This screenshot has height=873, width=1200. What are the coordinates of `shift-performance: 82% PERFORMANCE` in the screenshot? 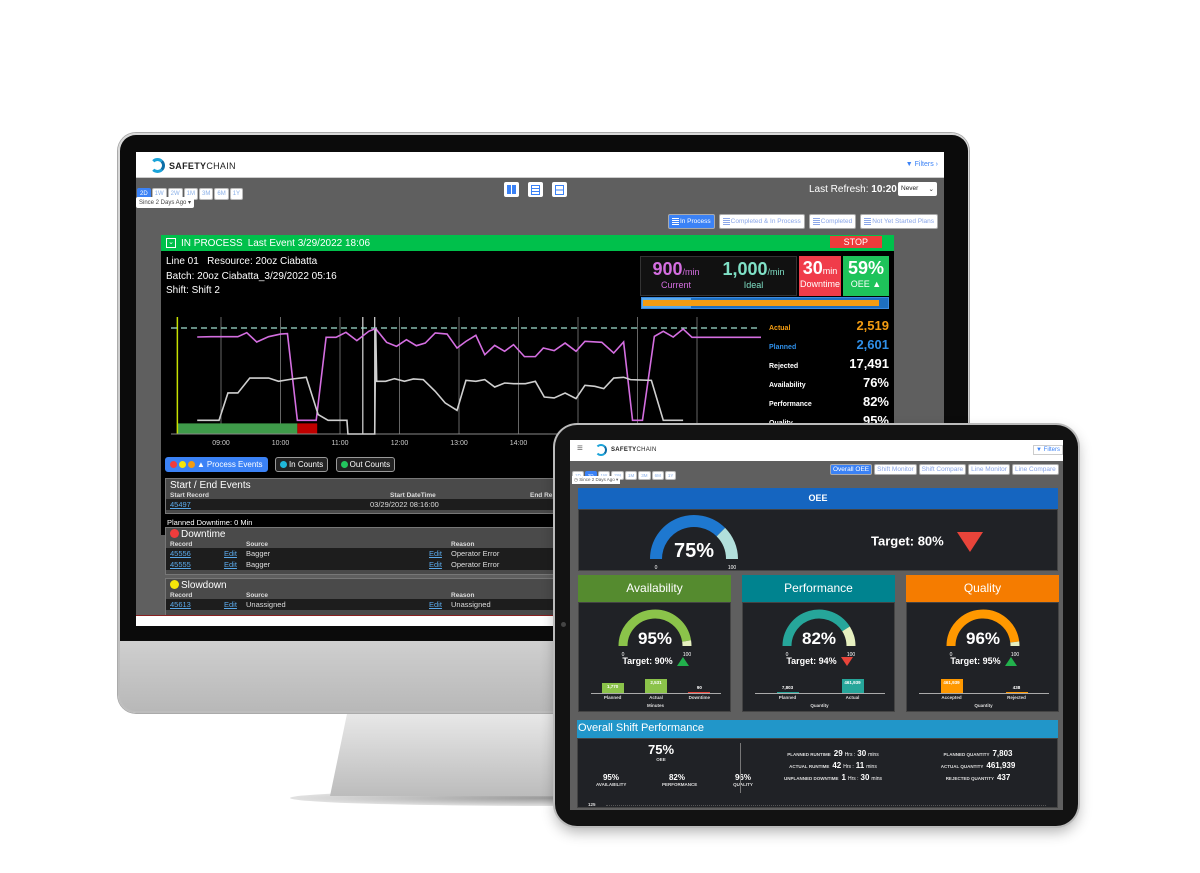 It's located at (680, 780).